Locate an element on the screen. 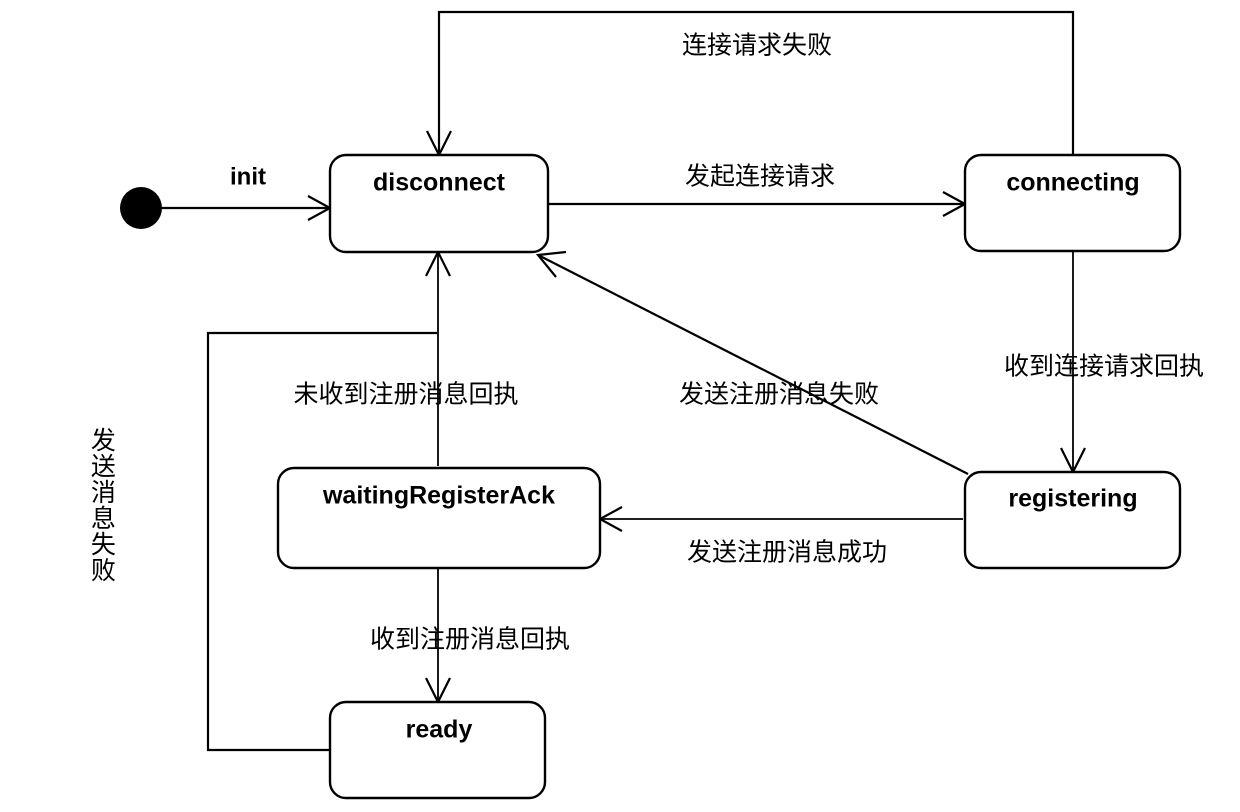 The width and height of the screenshot is (1240, 812). transition-register-message-sent-ok: 发送注册消息成功 is located at coordinates (780, 536).